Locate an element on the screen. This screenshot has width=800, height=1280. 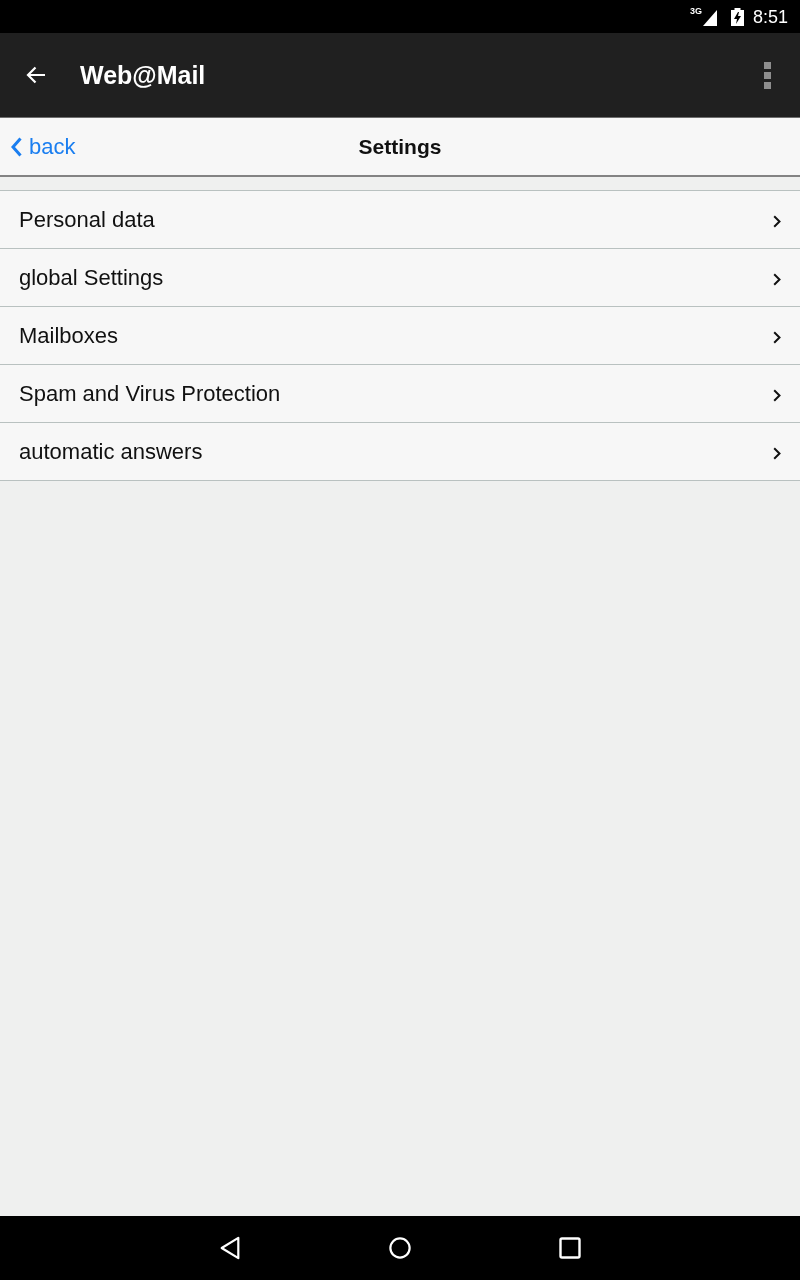
settings-item: automatic answers is located at coordinates (400, 452).